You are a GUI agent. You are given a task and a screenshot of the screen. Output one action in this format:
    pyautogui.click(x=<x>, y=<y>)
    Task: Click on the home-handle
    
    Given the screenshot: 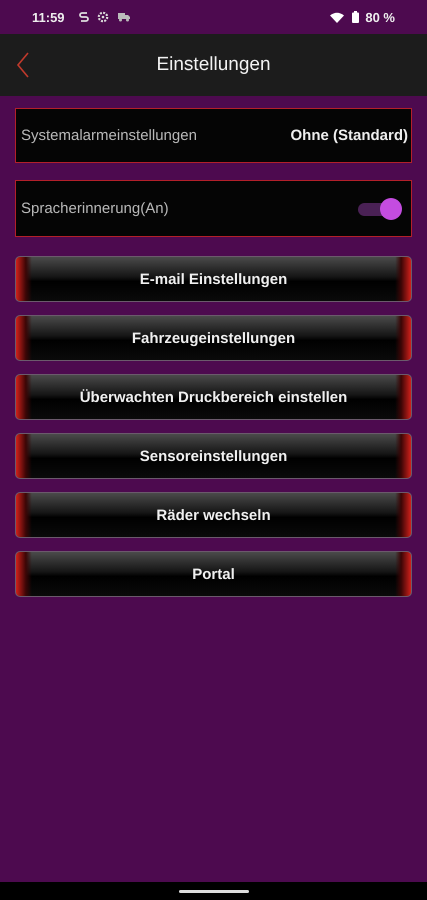 What is the action you would take?
    pyautogui.click(x=213, y=891)
    